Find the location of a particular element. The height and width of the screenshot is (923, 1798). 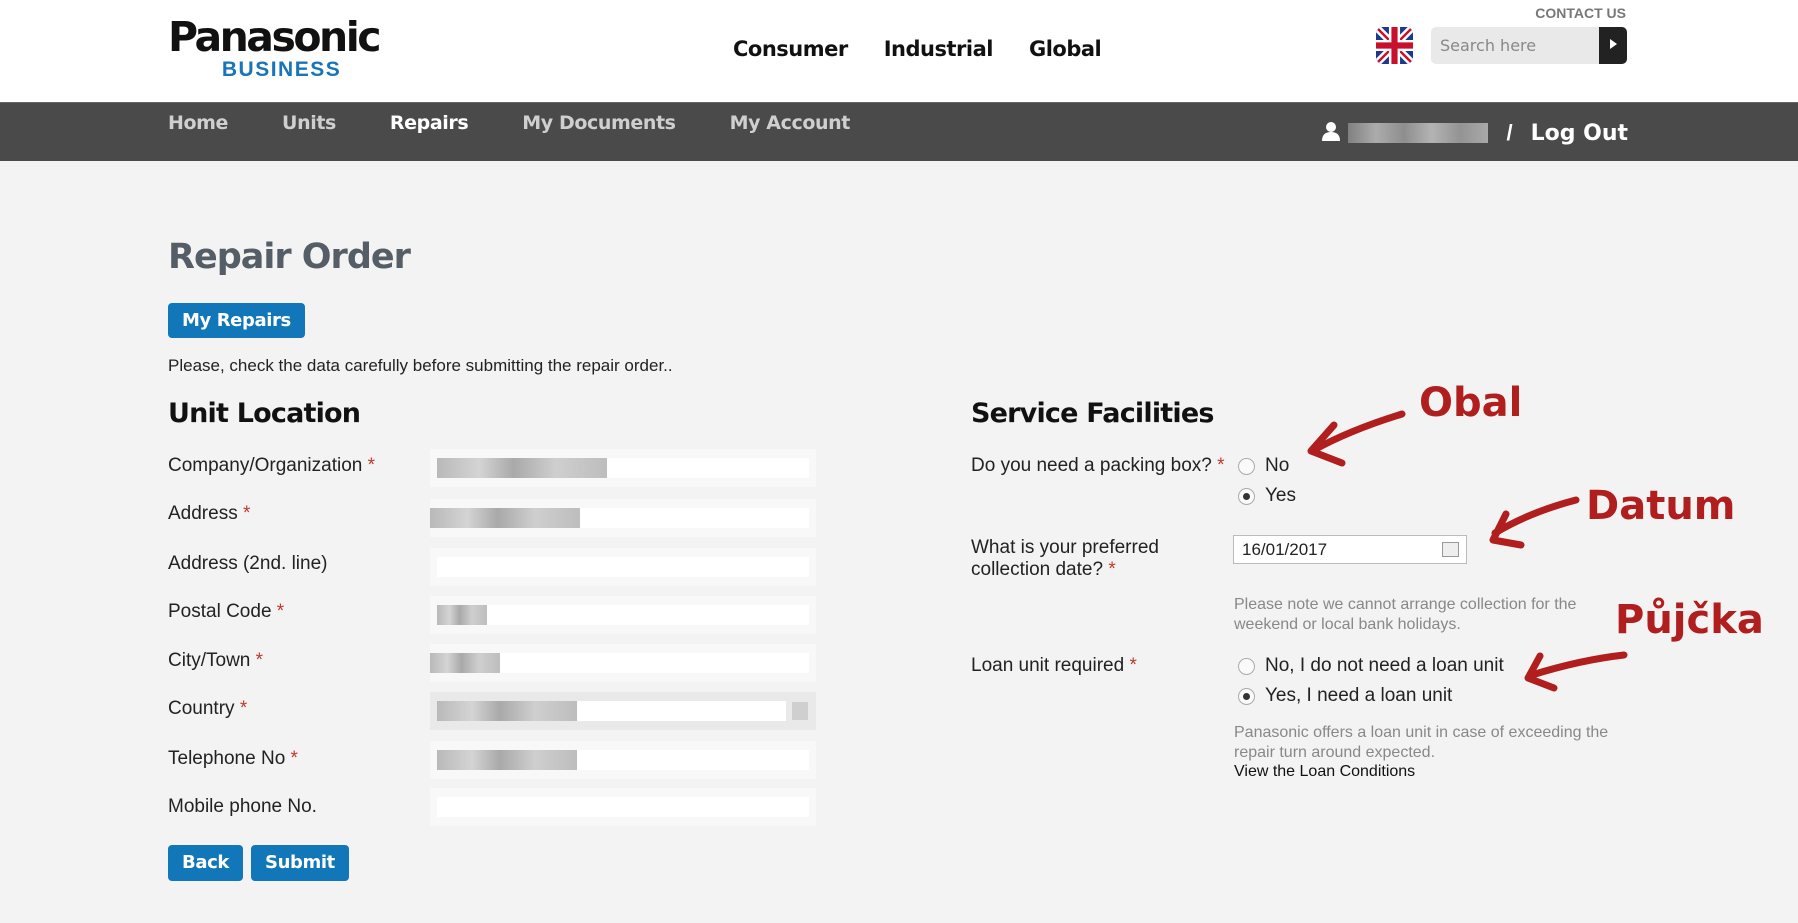

city-field is located at coordinates (623, 663).